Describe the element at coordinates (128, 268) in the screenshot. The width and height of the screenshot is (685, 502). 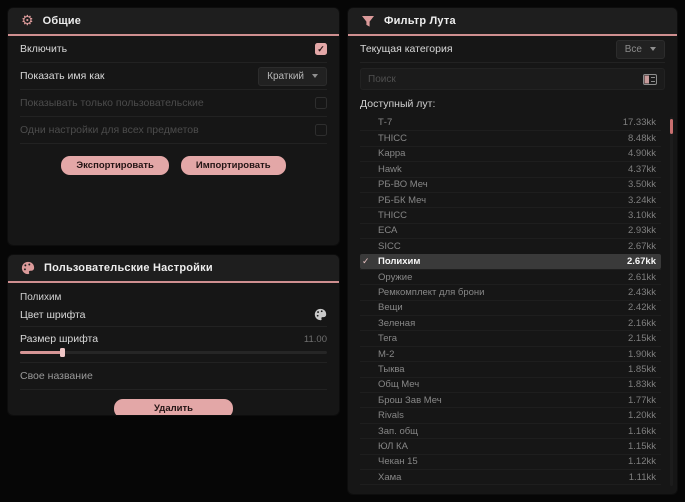
I see `user-settings-panel-title: Пользовательские Настройки` at that location.